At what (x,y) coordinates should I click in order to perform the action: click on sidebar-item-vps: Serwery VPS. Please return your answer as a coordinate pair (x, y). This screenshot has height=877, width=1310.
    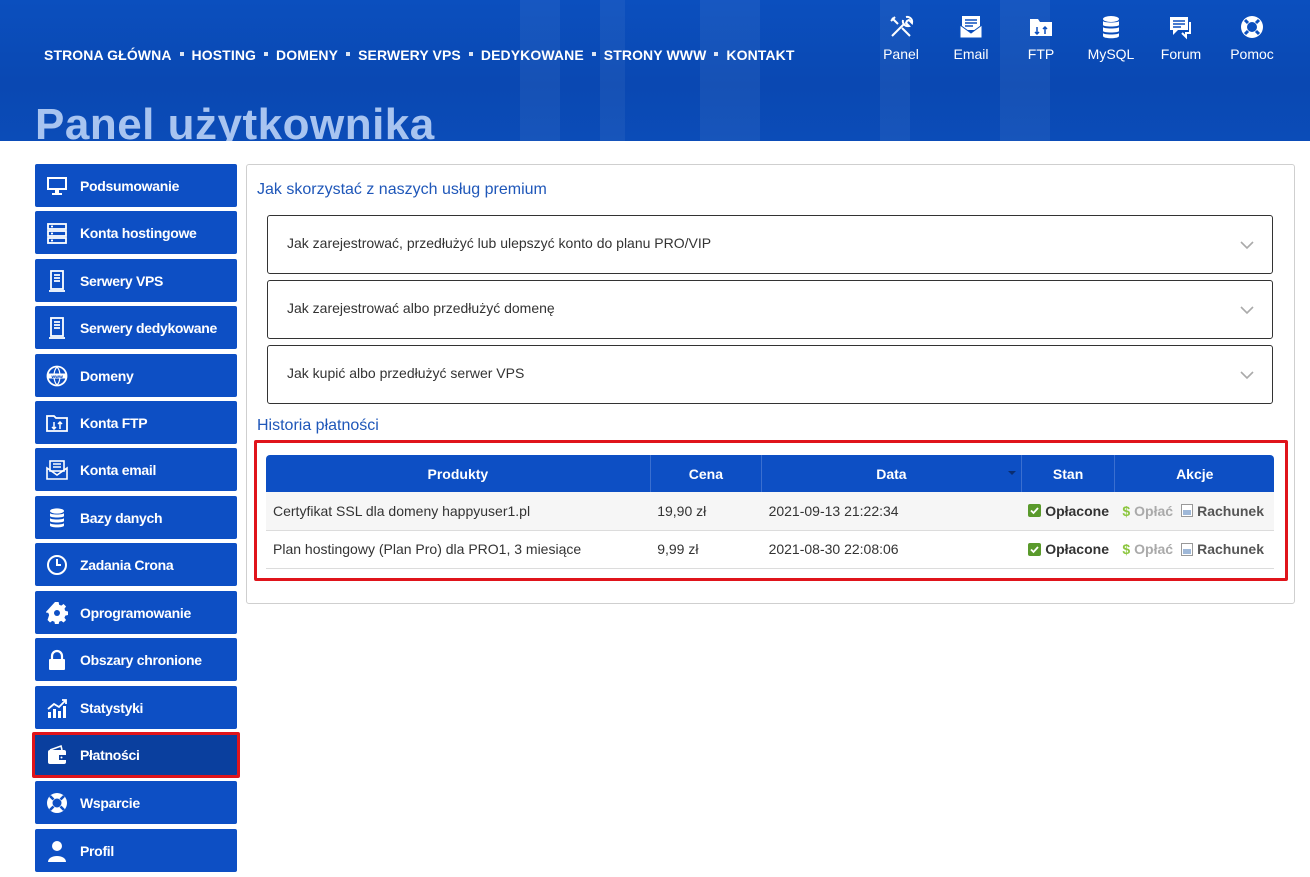
    Looking at the image, I should click on (136, 280).